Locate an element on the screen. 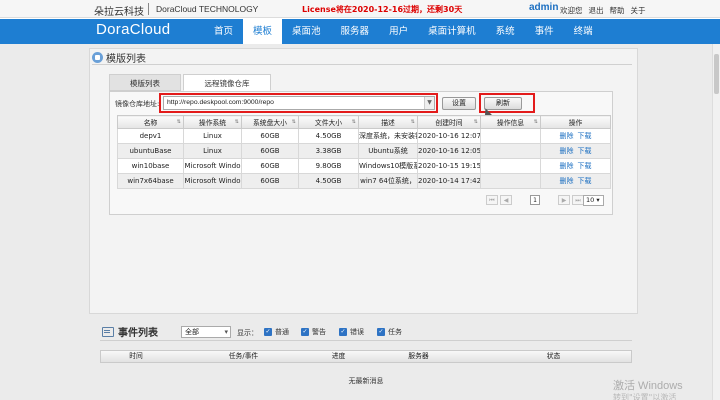 Image resolution: width=720 pixels, height=400 pixels. nav-item-servers: 服务器 is located at coordinates (355, 31).